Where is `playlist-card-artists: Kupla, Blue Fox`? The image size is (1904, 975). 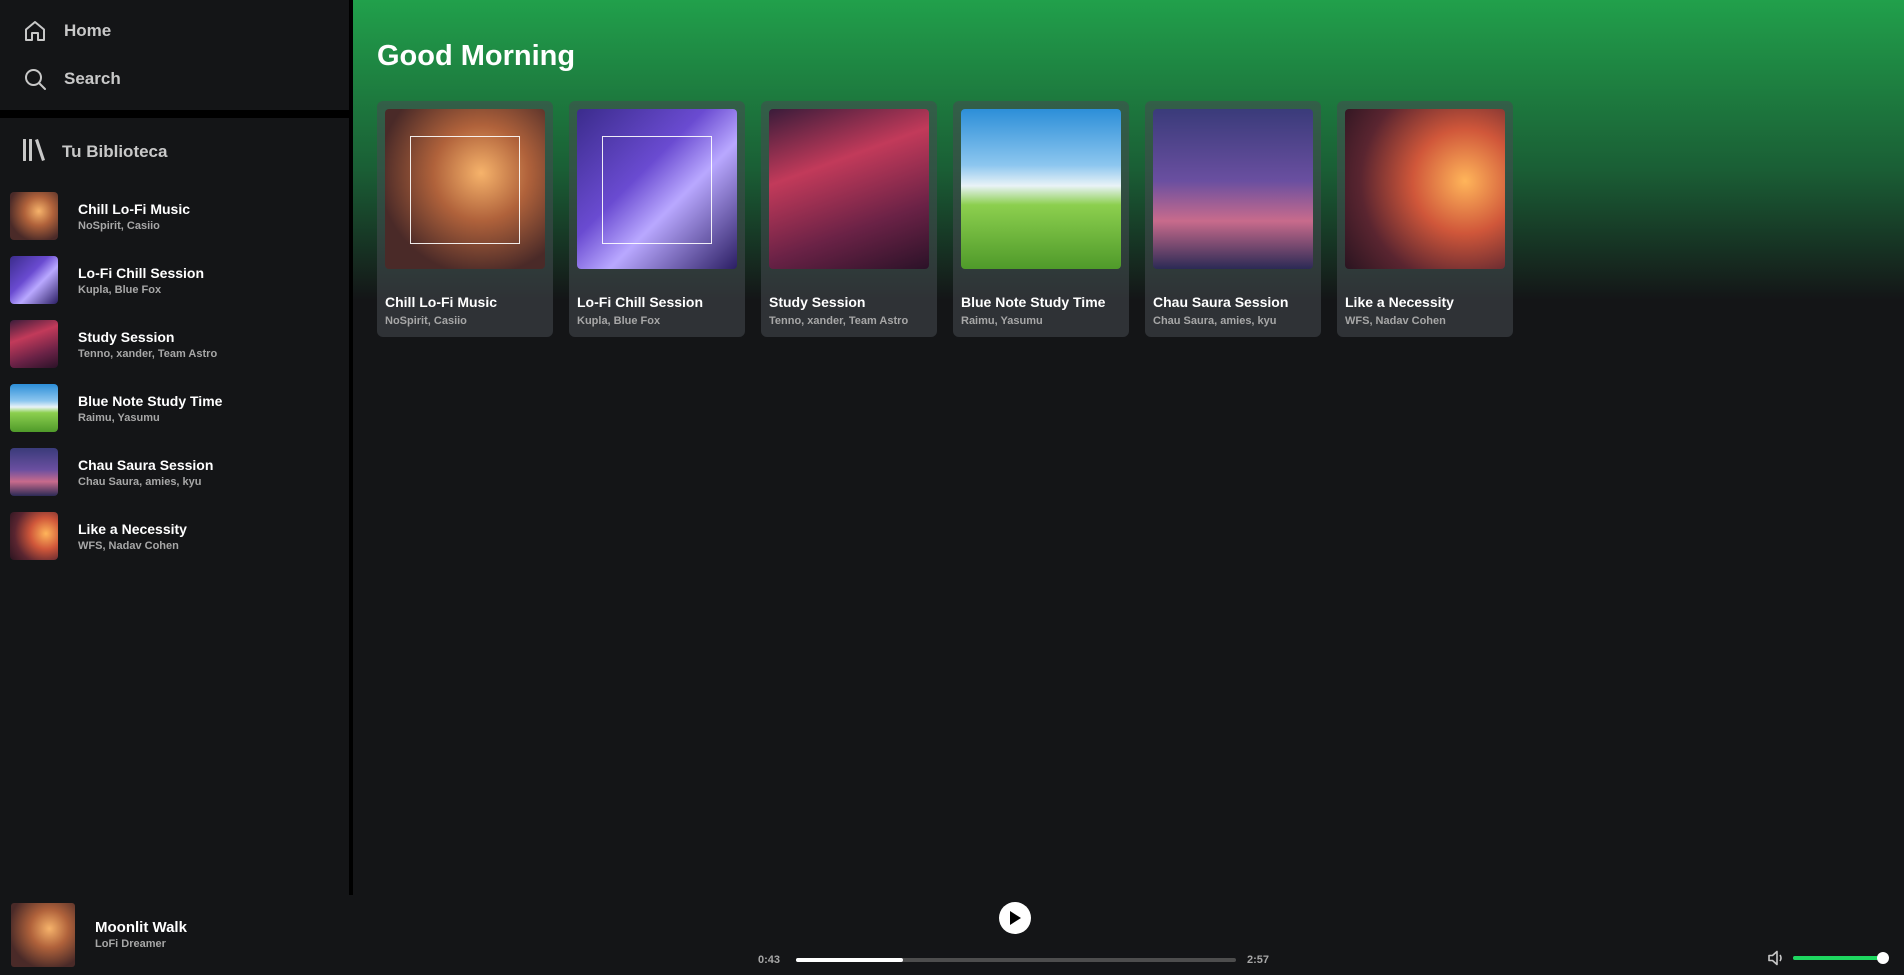 playlist-card-artists: Kupla, Blue Fox is located at coordinates (619, 321).